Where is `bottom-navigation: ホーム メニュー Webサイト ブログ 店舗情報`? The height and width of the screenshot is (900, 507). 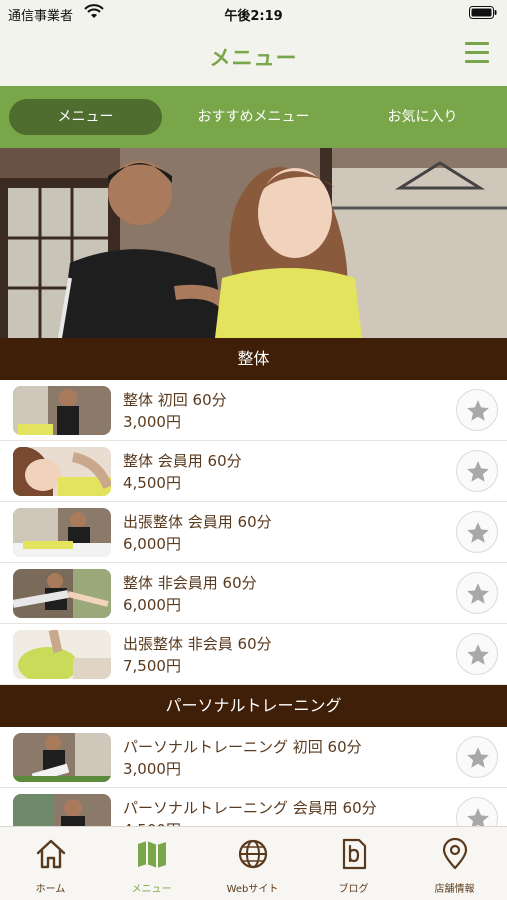
bottom-navigation: ホーム メニュー Webサイト ブログ 店舗情報 is located at coordinates (253, 863).